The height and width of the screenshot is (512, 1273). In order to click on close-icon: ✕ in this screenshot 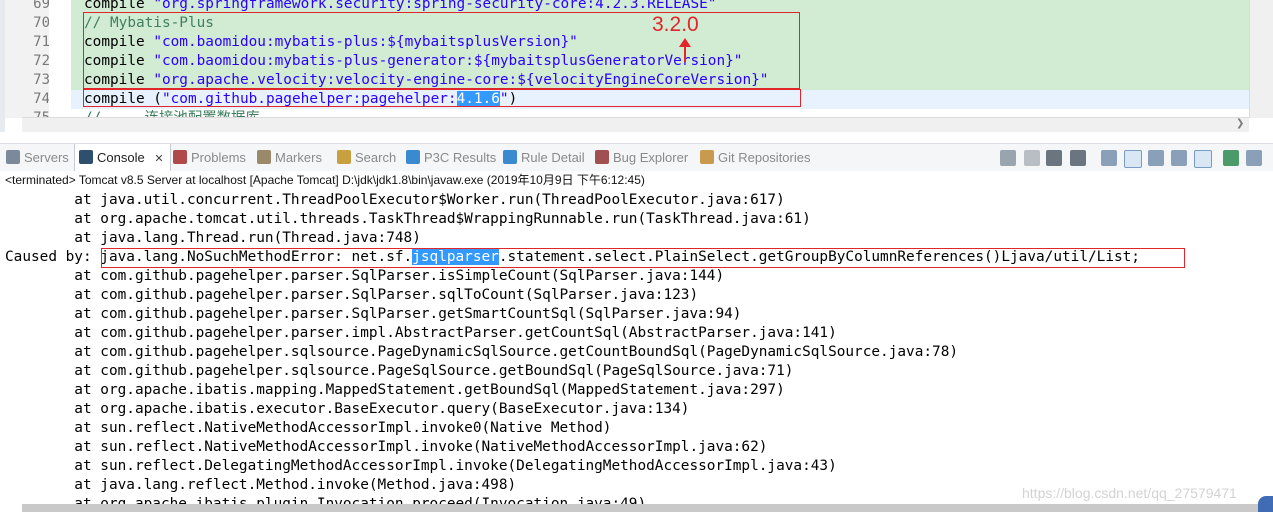, I will do `click(158, 159)`.